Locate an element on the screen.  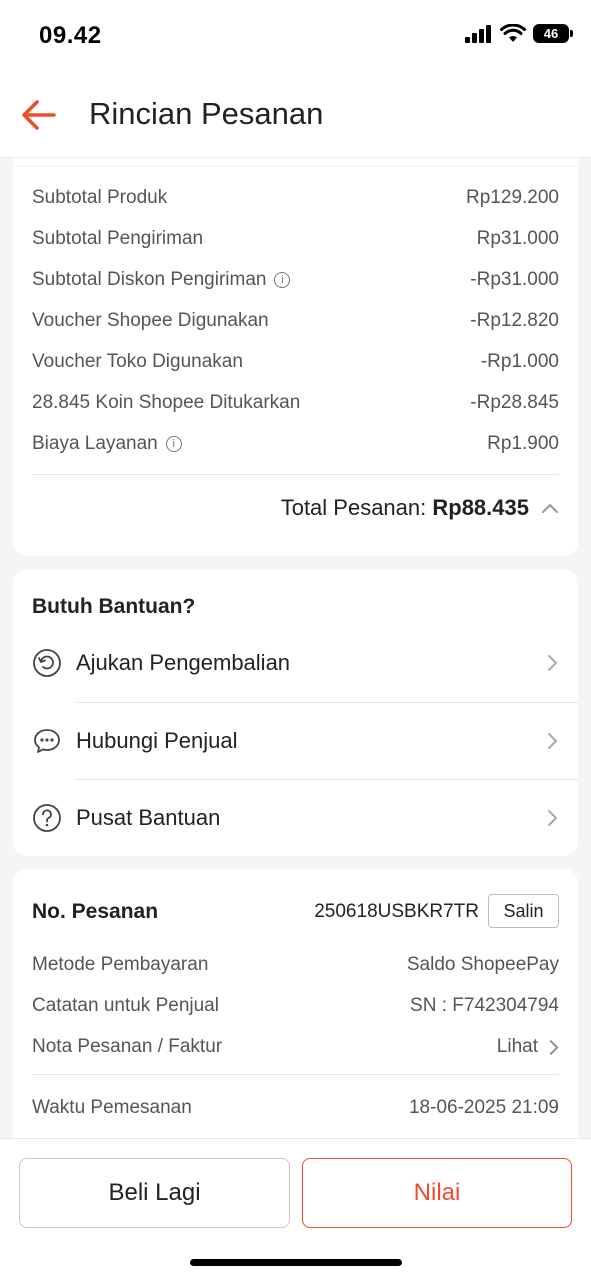
status-bar: 09.42 46 is located at coordinates (295, 36).